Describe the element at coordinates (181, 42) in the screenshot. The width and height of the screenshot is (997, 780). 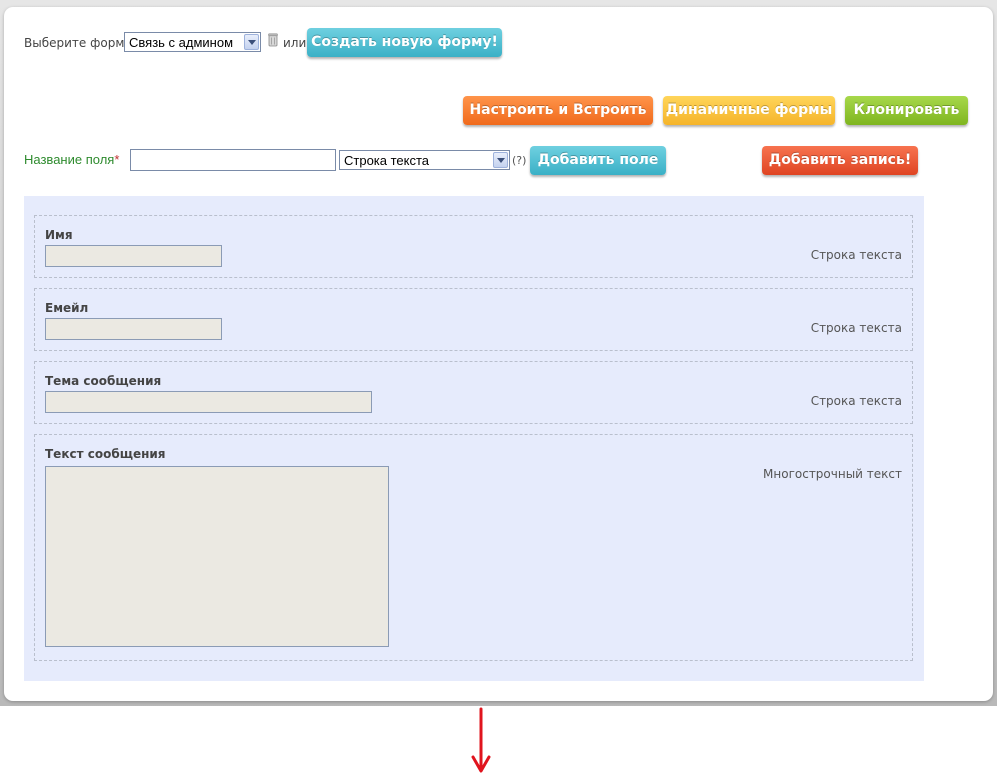
I see `form-select-value: Связь с админом` at that location.